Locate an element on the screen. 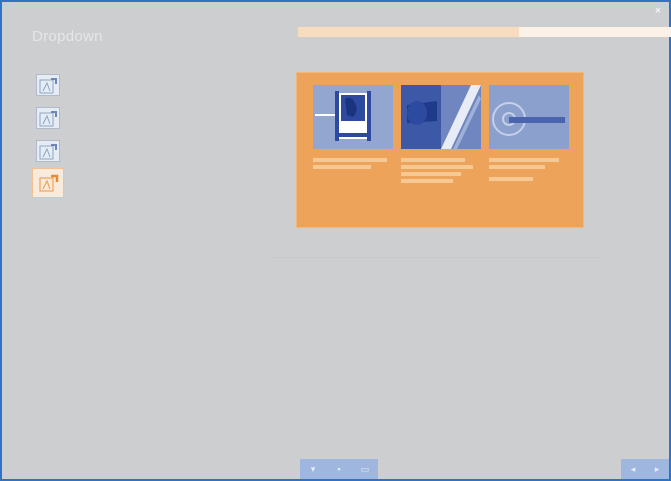  content-panel is located at coordinates (440, 150).